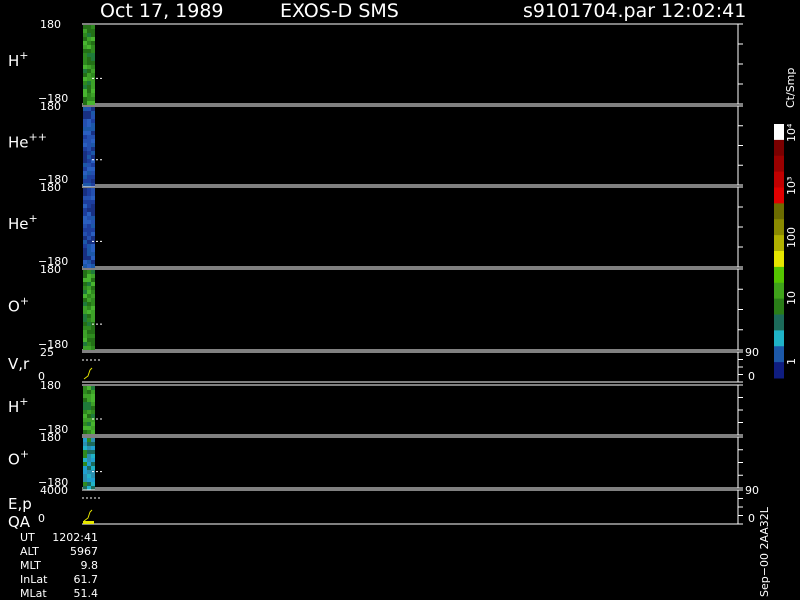  What do you see at coordinates (18, 405) in the screenshot?
I see `panel-label: H+` at bounding box center [18, 405].